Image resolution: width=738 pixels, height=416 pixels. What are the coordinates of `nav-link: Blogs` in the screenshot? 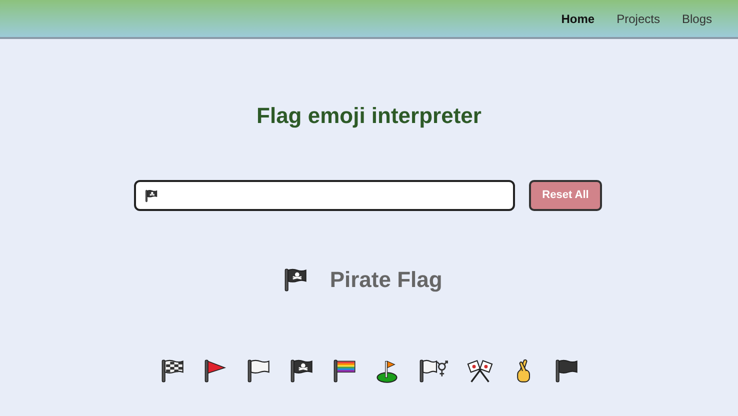 It's located at (697, 19).